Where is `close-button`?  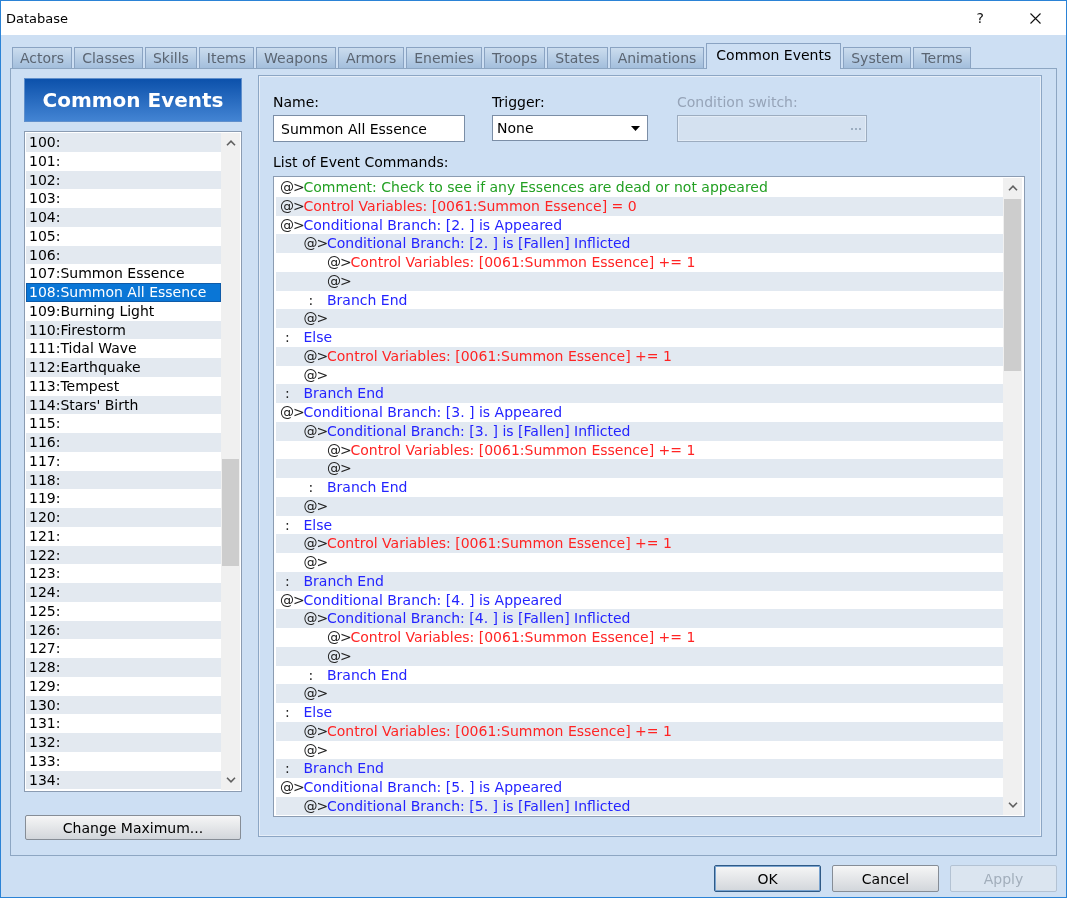
close-button is located at coordinates (1035, 18).